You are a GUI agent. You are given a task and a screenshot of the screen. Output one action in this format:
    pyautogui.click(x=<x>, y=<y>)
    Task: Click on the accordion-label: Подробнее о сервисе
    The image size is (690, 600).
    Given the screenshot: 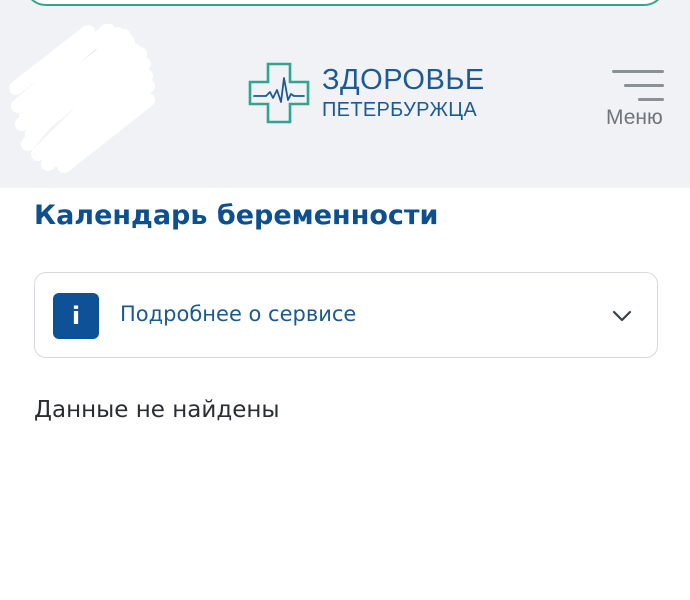 What is the action you would take?
    pyautogui.click(x=238, y=314)
    